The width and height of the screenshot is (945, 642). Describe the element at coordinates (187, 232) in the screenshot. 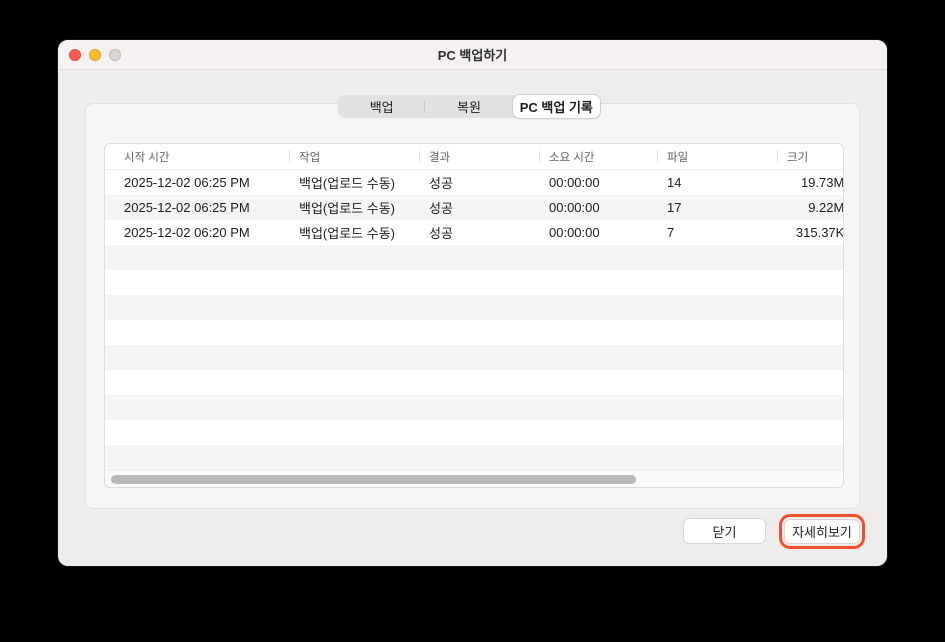

I see `cell-start-time: 2025-12-02 06:20 PM` at that location.